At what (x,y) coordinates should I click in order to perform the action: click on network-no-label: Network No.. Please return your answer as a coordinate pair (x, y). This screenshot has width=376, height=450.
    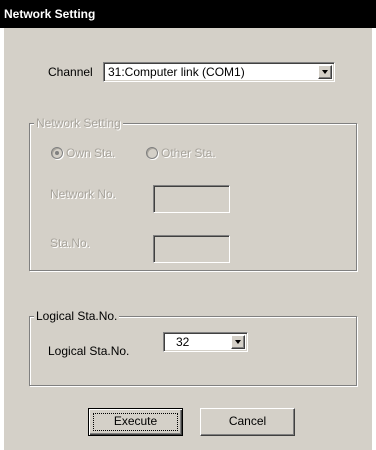
    Looking at the image, I should click on (83, 194).